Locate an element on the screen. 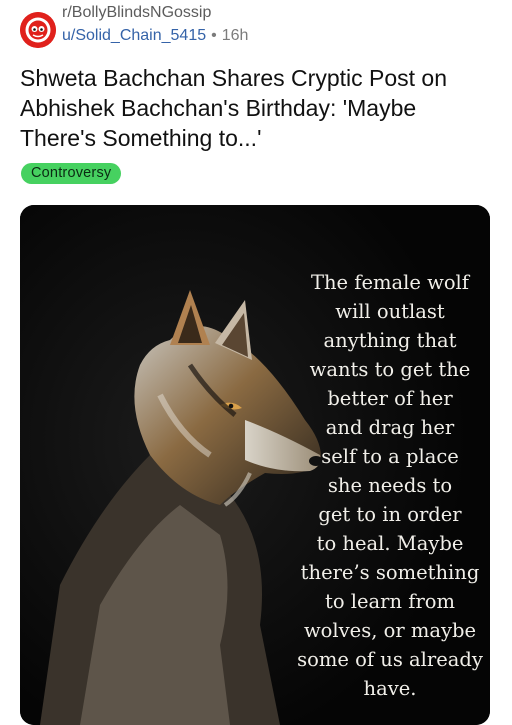 This screenshot has width=512, height=725. quote-line: to heal. Maybe is located at coordinates (390, 543).